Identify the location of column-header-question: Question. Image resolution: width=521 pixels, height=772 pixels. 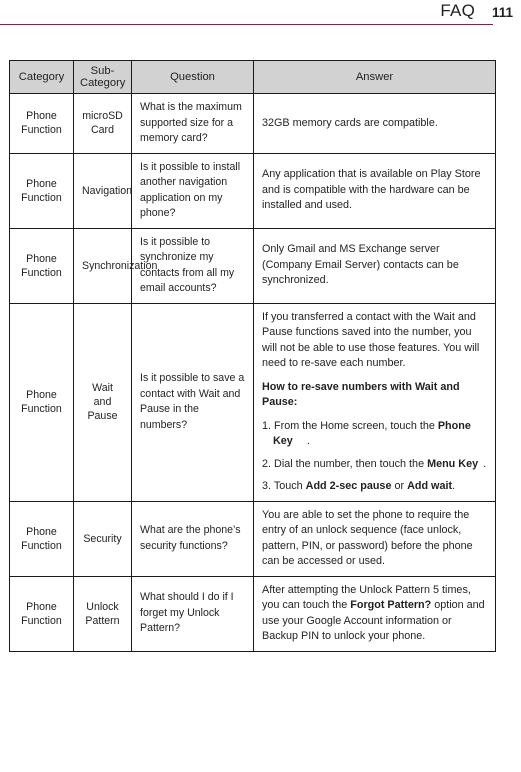
(192, 77).